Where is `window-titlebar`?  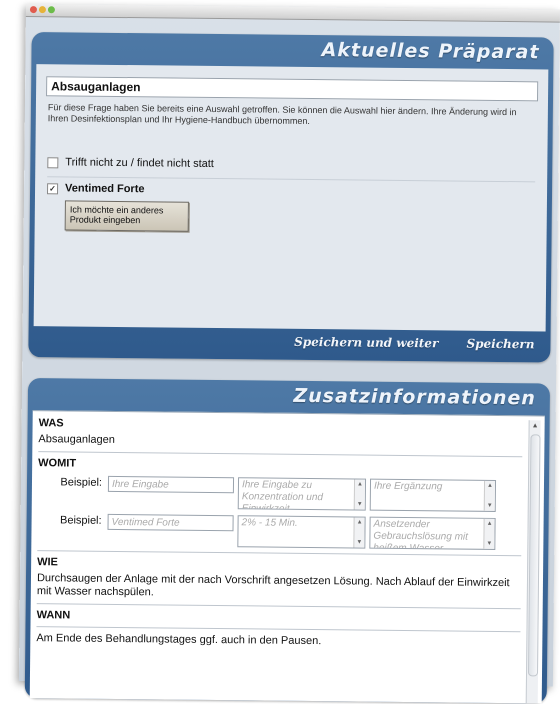 window-titlebar is located at coordinates (292, 13).